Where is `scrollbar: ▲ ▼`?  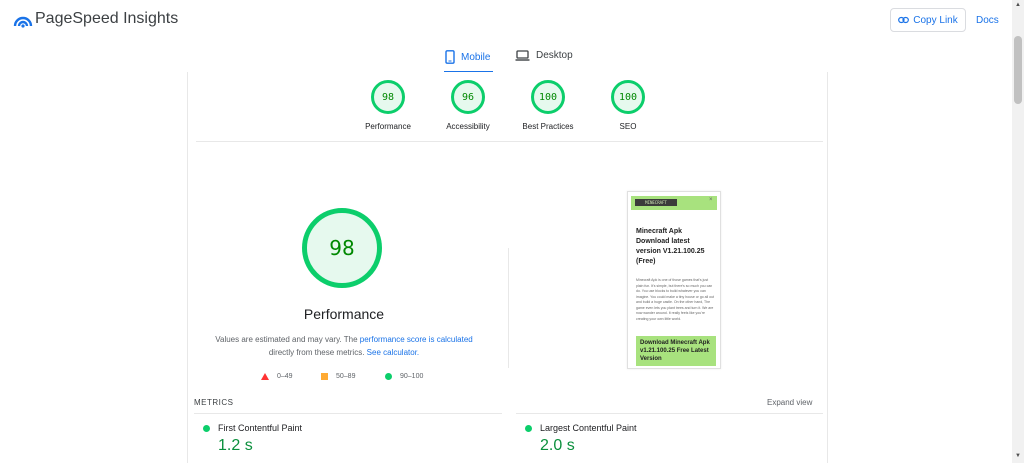
scrollbar: ▲ ▼ is located at coordinates (1018, 231).